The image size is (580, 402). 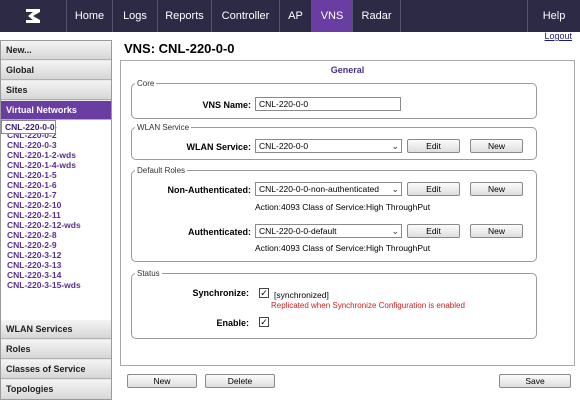 I want to click on synchronize-label: Synchronize:, so click(x=220, y=293).